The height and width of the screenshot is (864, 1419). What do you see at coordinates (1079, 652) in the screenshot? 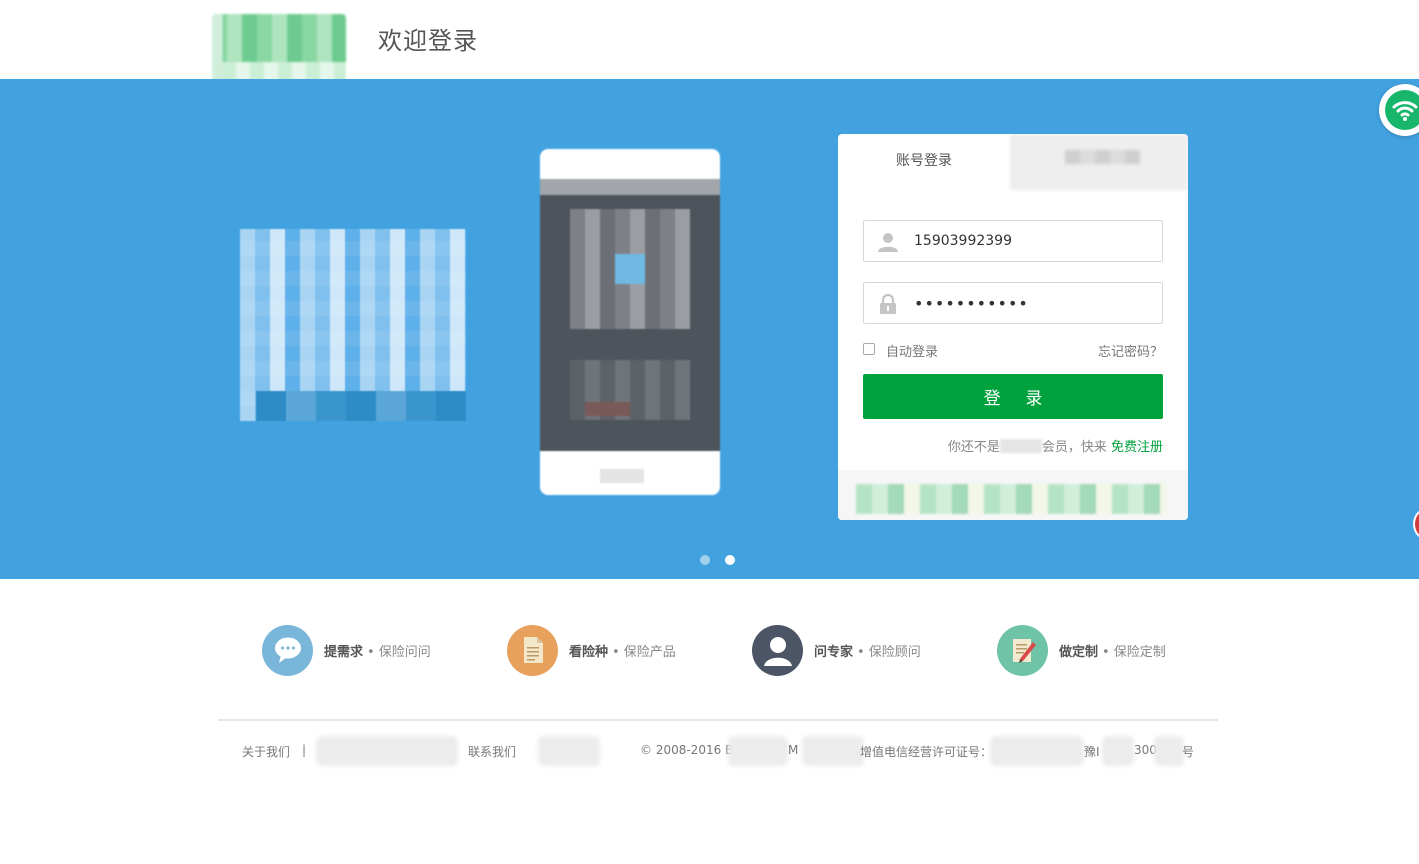
I see `feature-title: 做定制` at bounding box center [1079, 652].